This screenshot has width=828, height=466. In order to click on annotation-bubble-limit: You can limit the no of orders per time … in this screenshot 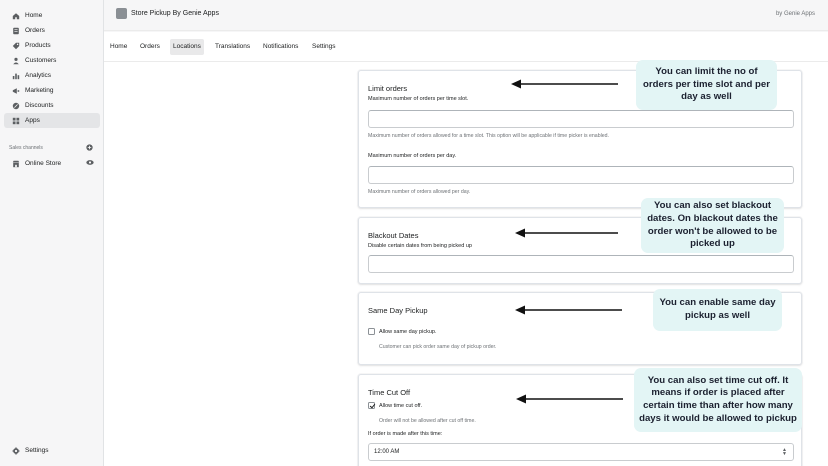, I will do `click(706, 85)`.